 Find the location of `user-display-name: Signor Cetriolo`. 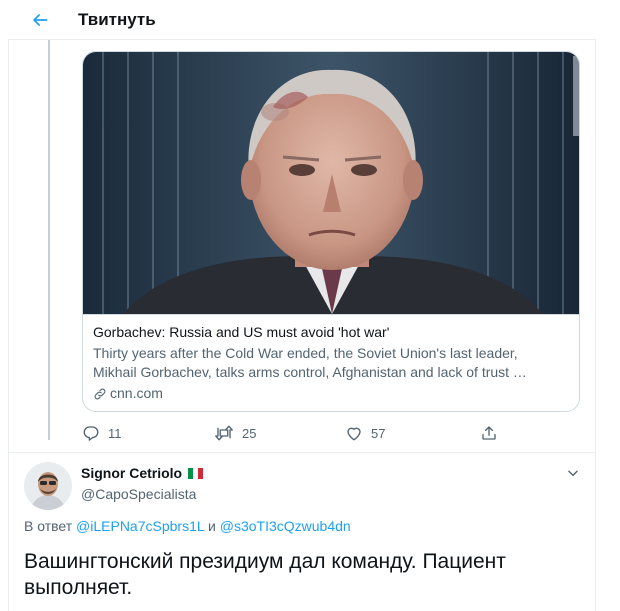

user-display-name: Signor Cetriolo is located at coordinates (142, 473).